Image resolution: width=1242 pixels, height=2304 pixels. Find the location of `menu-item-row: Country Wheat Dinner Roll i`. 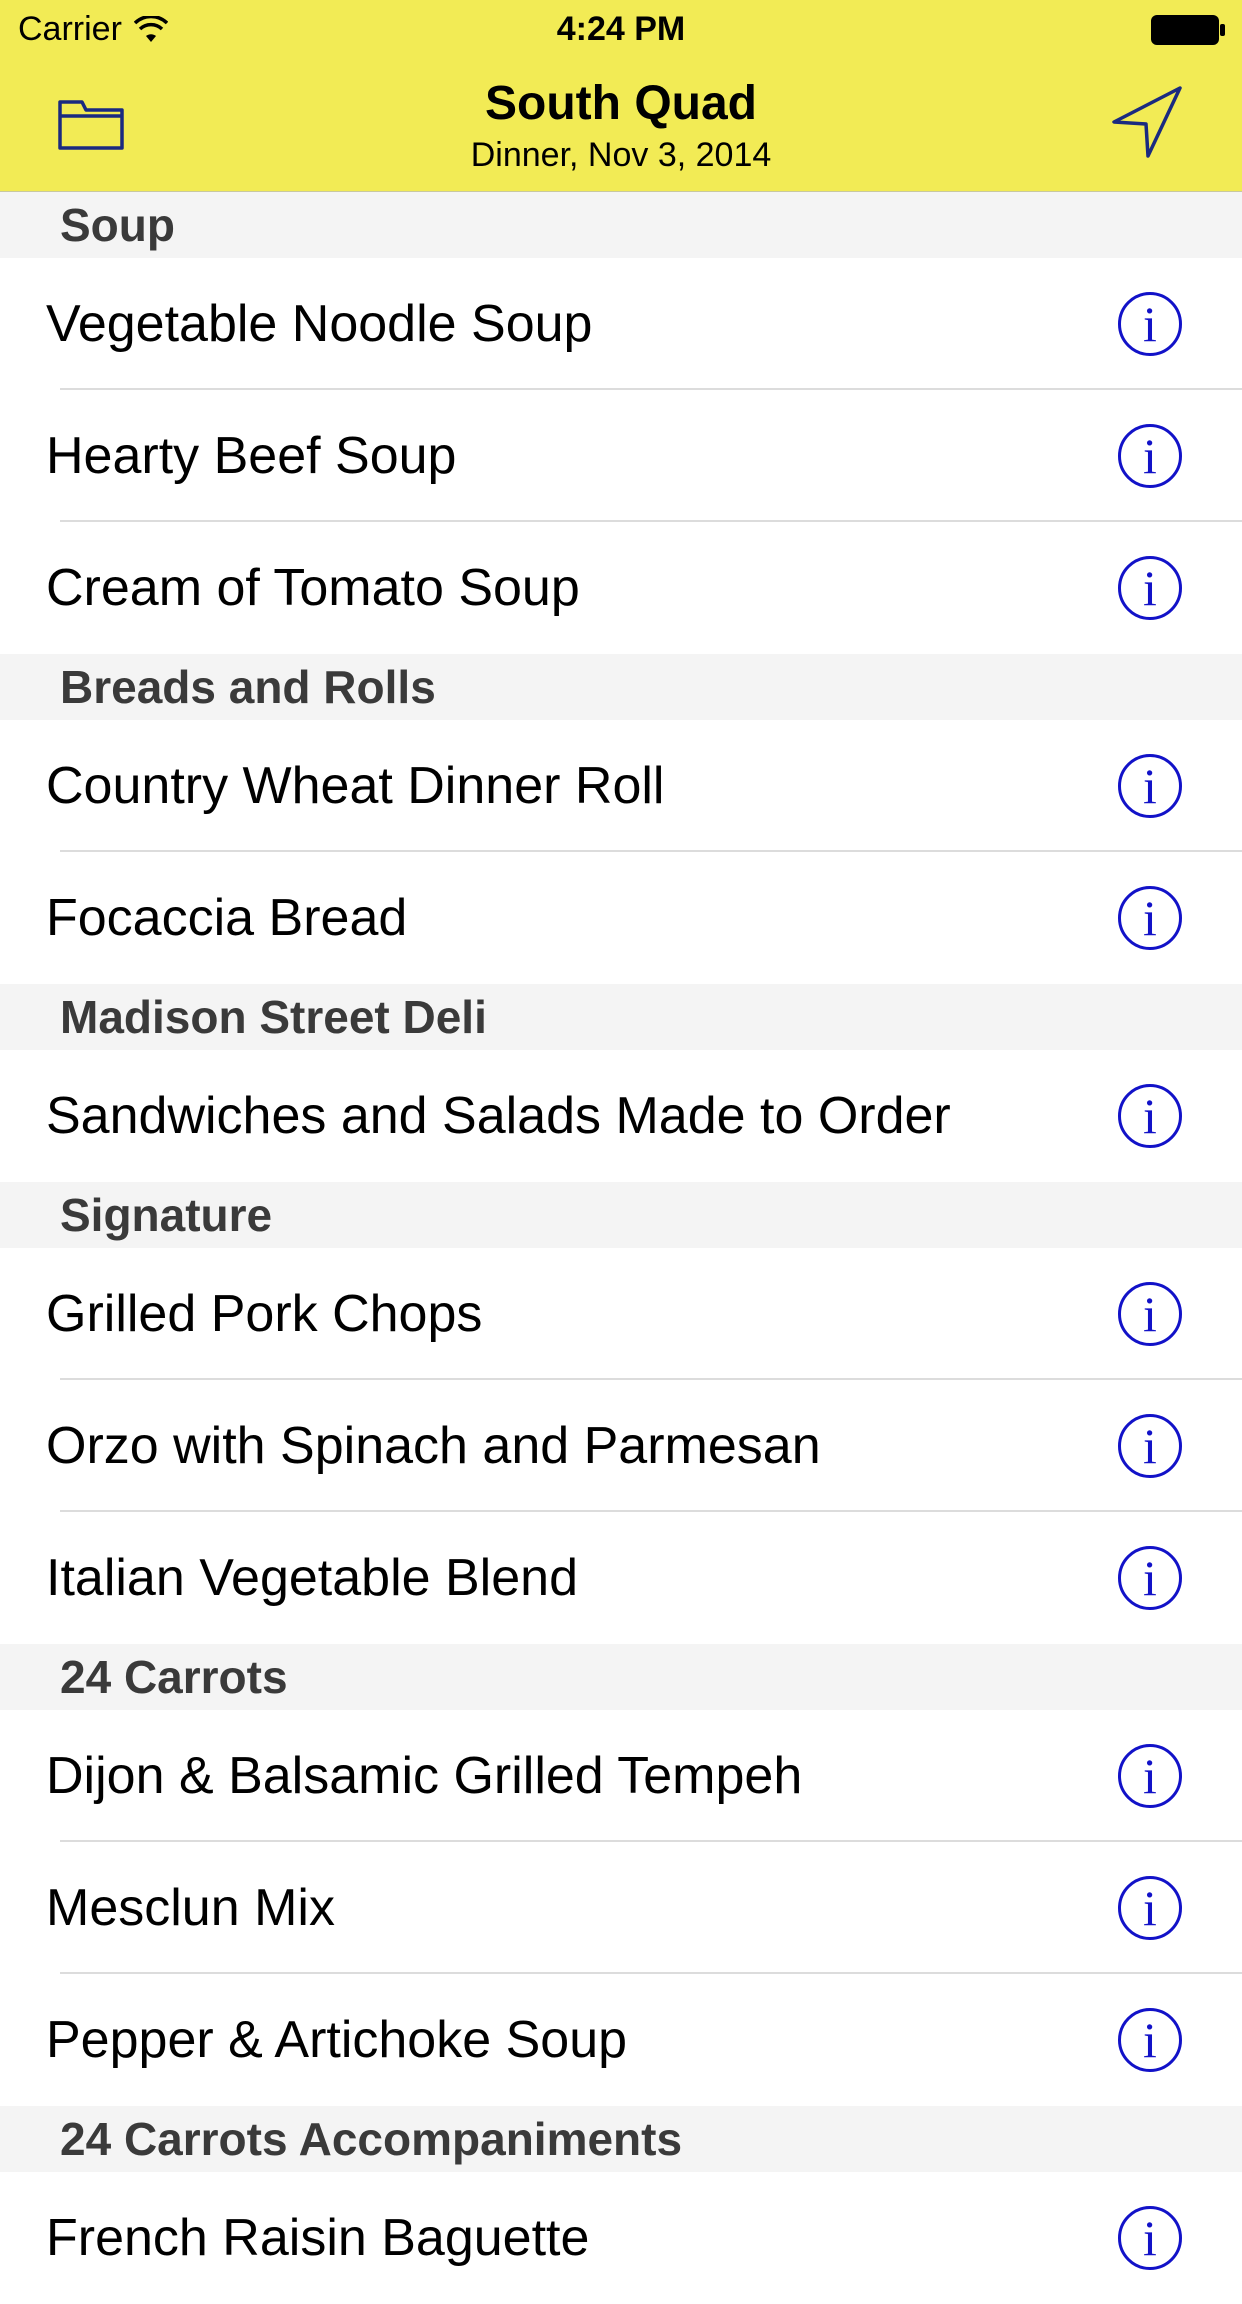

menu-item-row: Country Wheat Dinner Roll i is located at coordinates (621, 786).